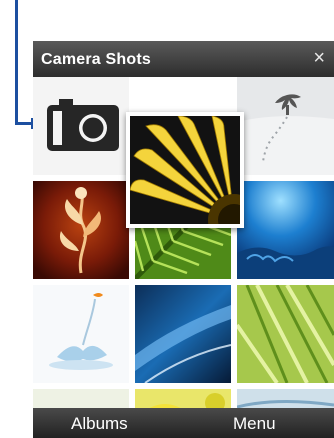 This screenshot has width=334, height=438. What do you see at coordinates (99, 424) in the screenshot?
I see `albums-softkey: Albums` at bounding box center [99, 424].